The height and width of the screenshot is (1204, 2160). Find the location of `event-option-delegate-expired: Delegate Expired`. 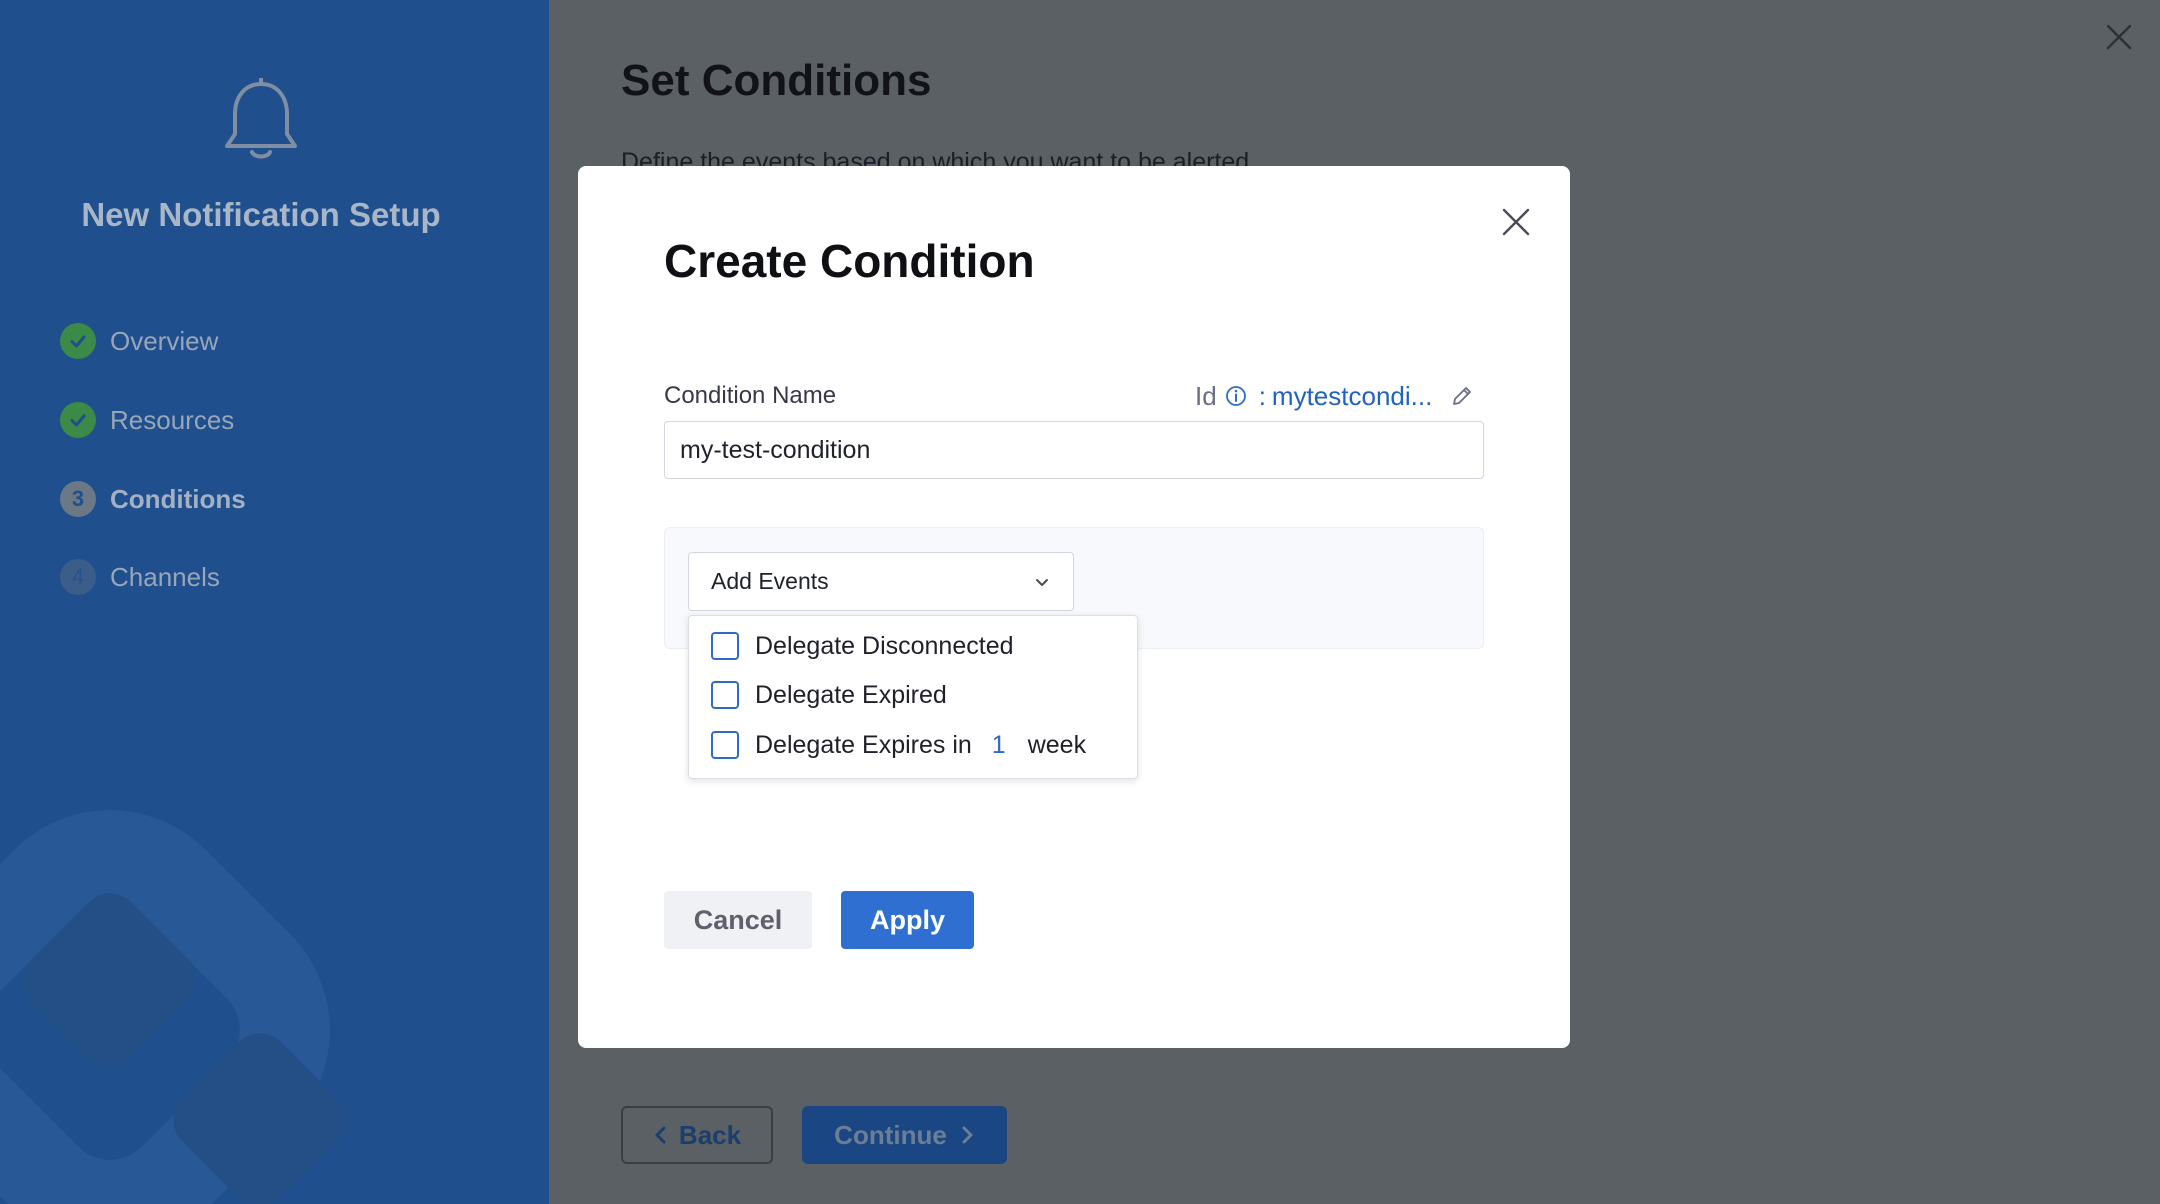

event-option-delegate-expired: Delegate Expired is located at coordinates (829, 695).